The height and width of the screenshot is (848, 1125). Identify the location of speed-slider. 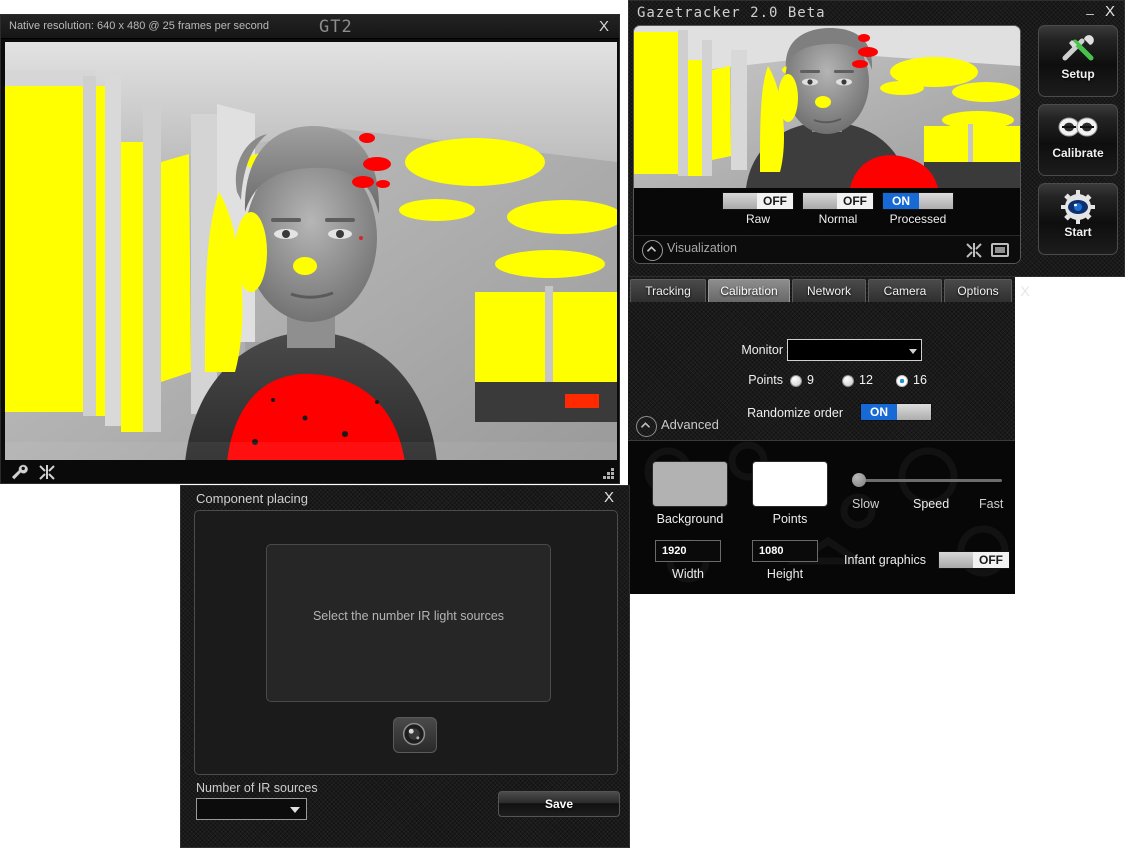
(927, 480).